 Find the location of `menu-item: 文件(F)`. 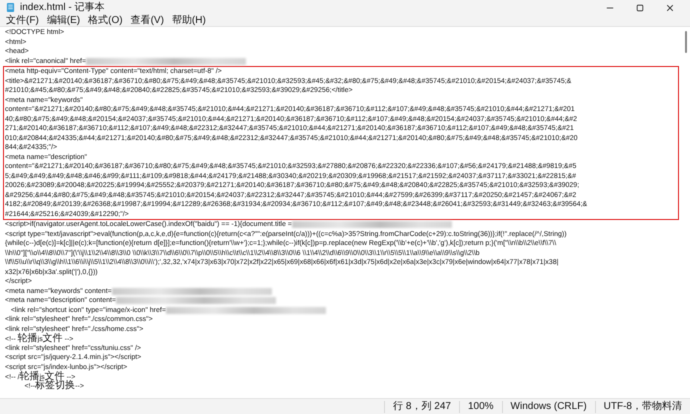

menu-item: 文件(F) is located at coordinates (22, 20).